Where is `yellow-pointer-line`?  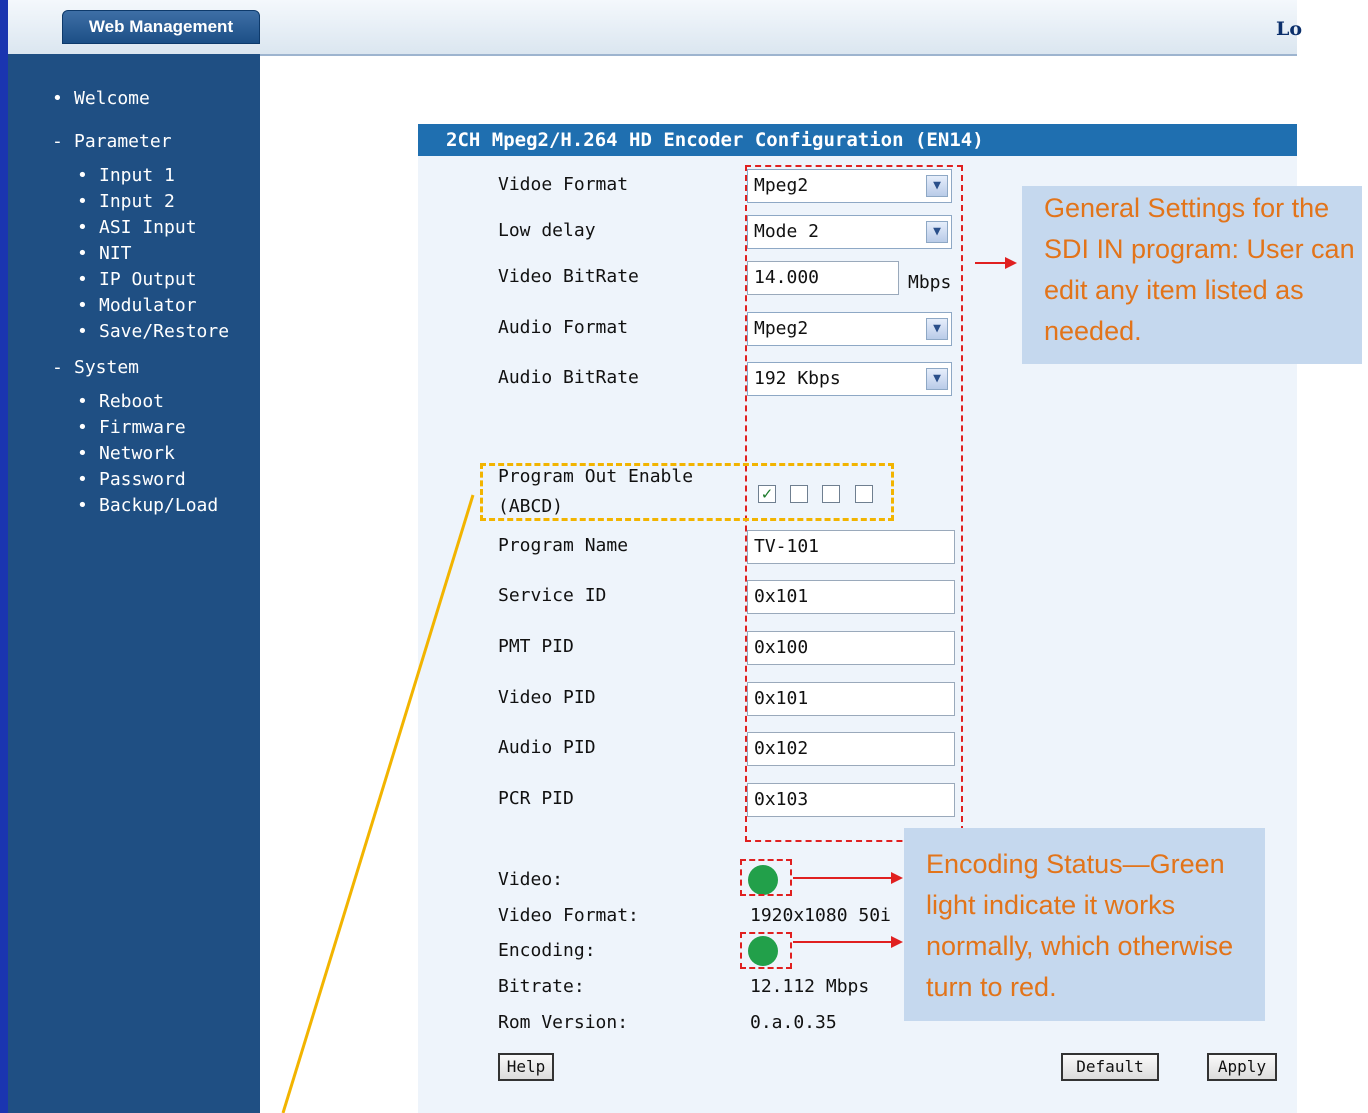 yellow-pointer-line is located at coordinates (378, 803).